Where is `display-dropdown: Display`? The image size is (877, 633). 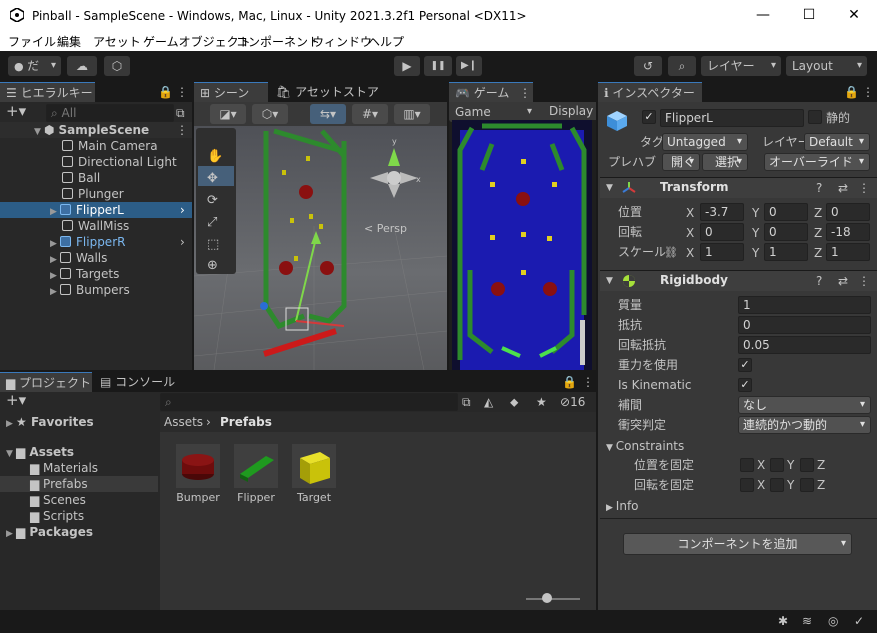
display-dropdown: Display is located at coordinates (571, 111).